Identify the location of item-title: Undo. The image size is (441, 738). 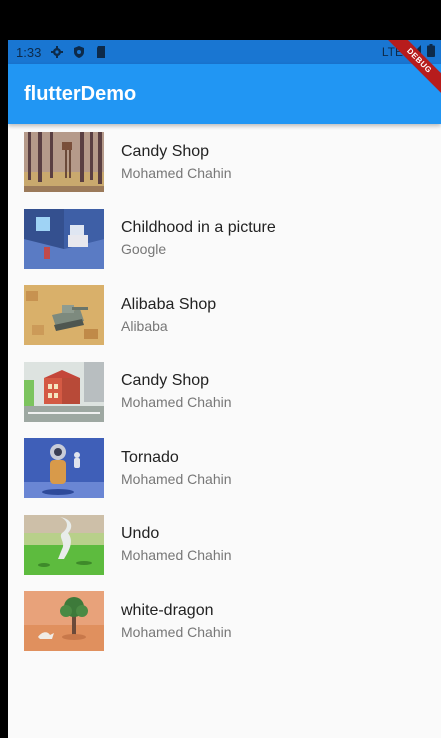
(140, 534).